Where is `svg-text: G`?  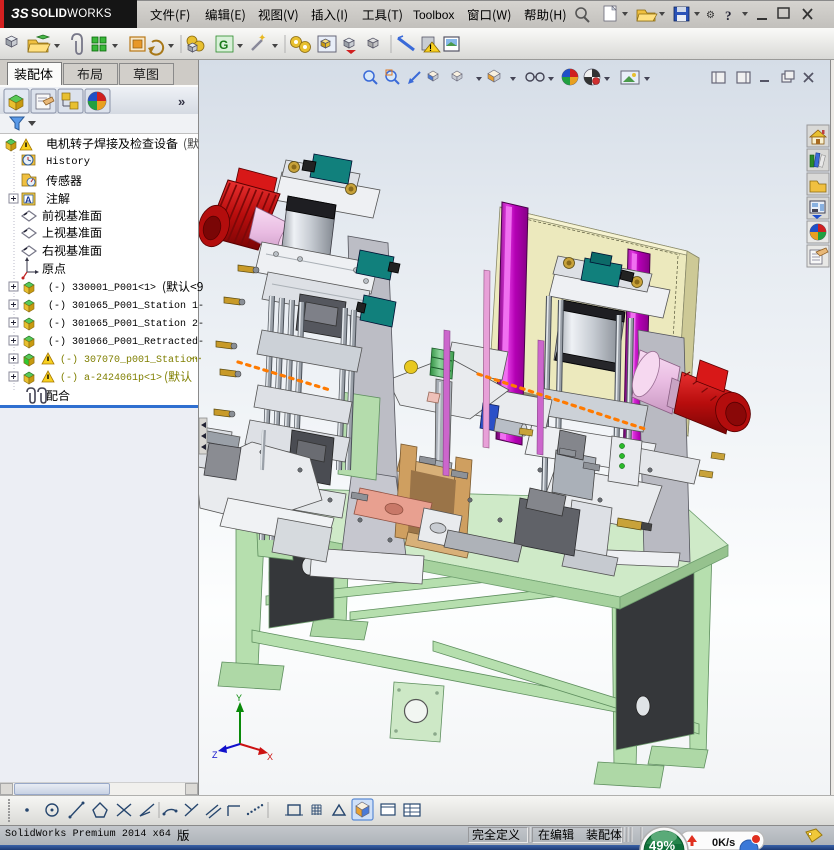
svg-text: G is located at coordinates (223, 45).